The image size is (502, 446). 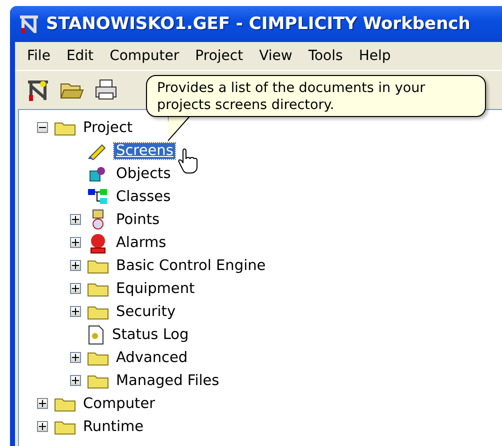 What do you see at coordinates (188, 161) in the screenshot?
I see `hand-cursor-icon` at bounding box center [188, 161].